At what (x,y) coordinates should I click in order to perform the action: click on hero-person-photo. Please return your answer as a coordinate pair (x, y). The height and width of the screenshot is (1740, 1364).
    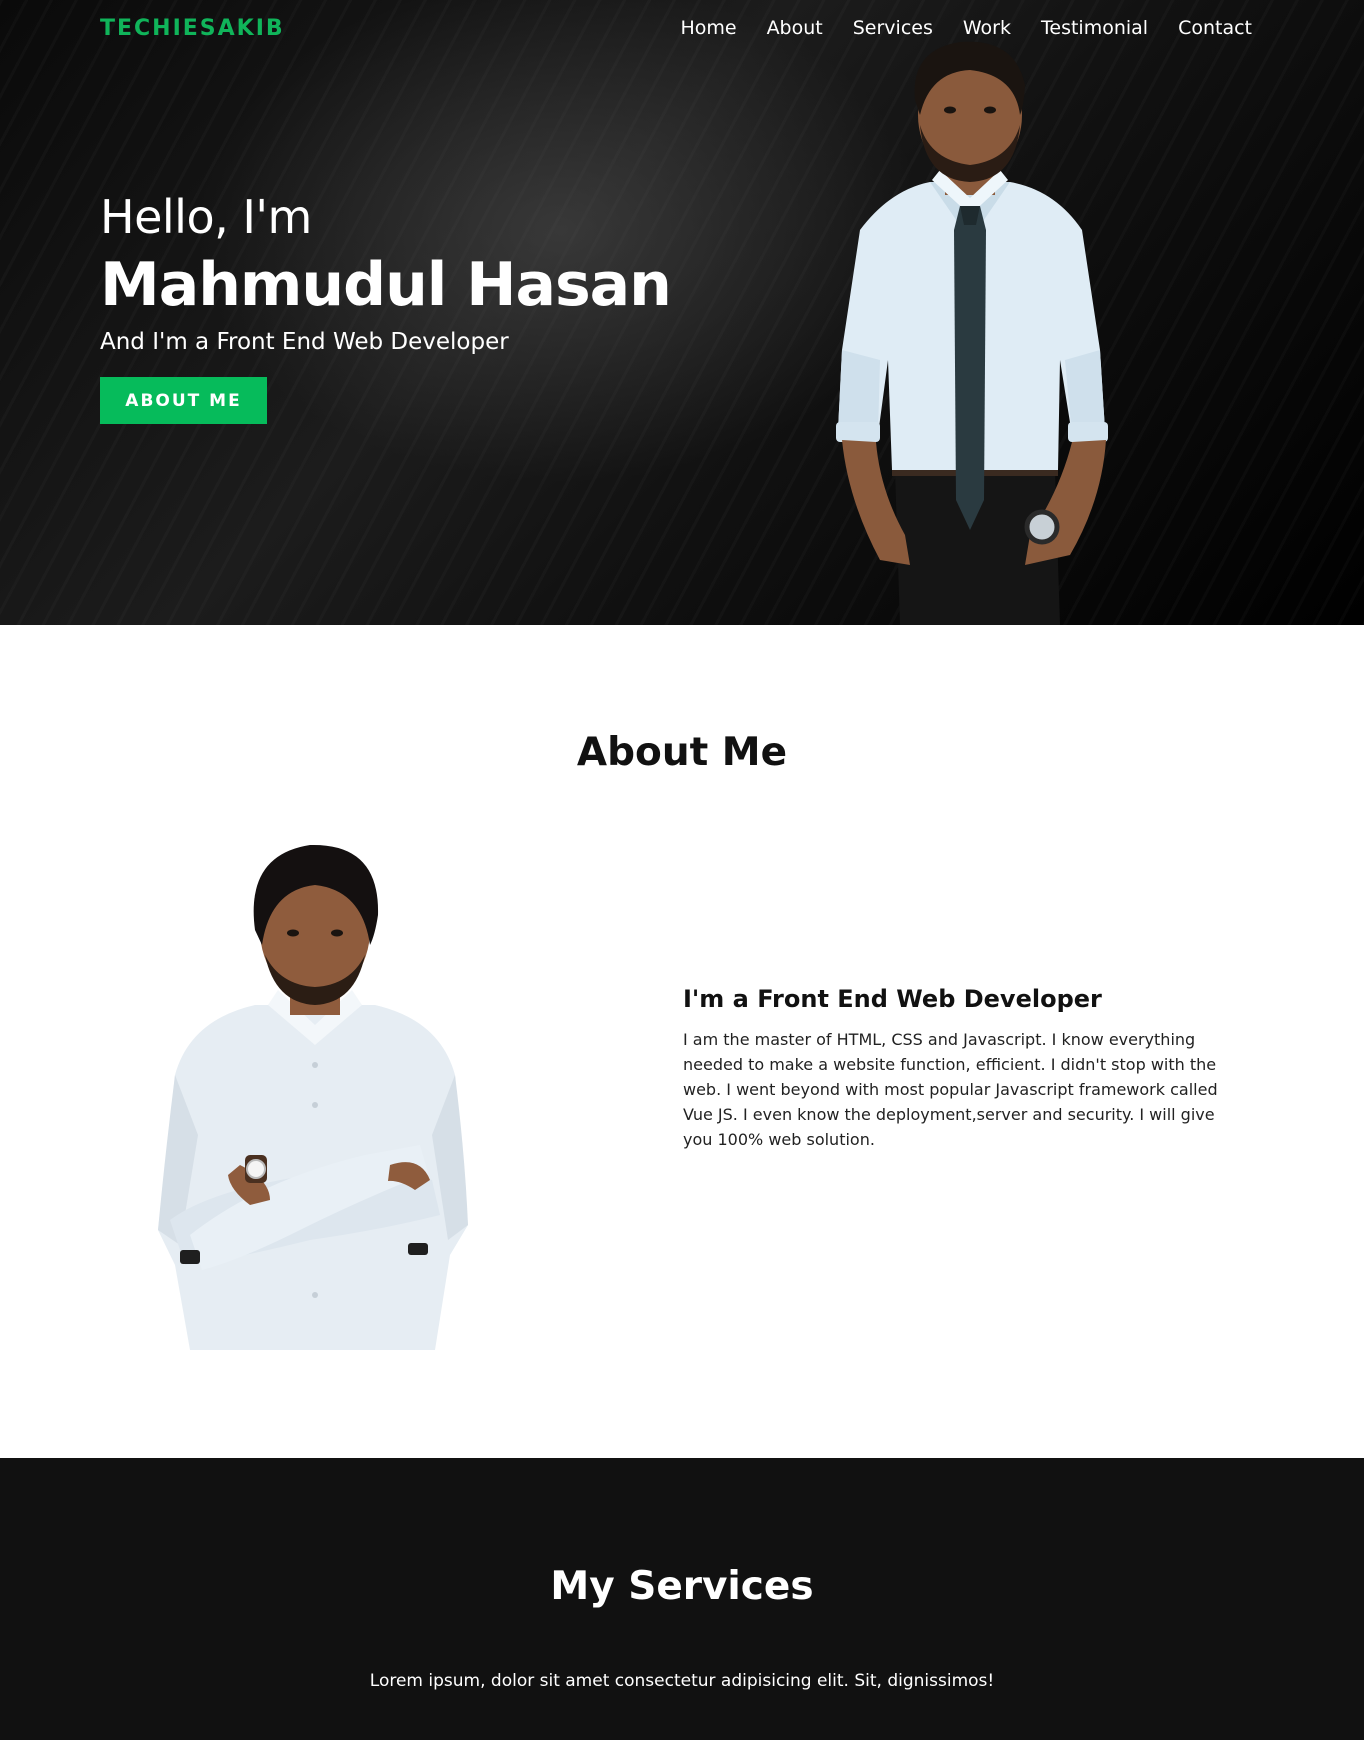
    Looking at the image, I should click on (972, 333).